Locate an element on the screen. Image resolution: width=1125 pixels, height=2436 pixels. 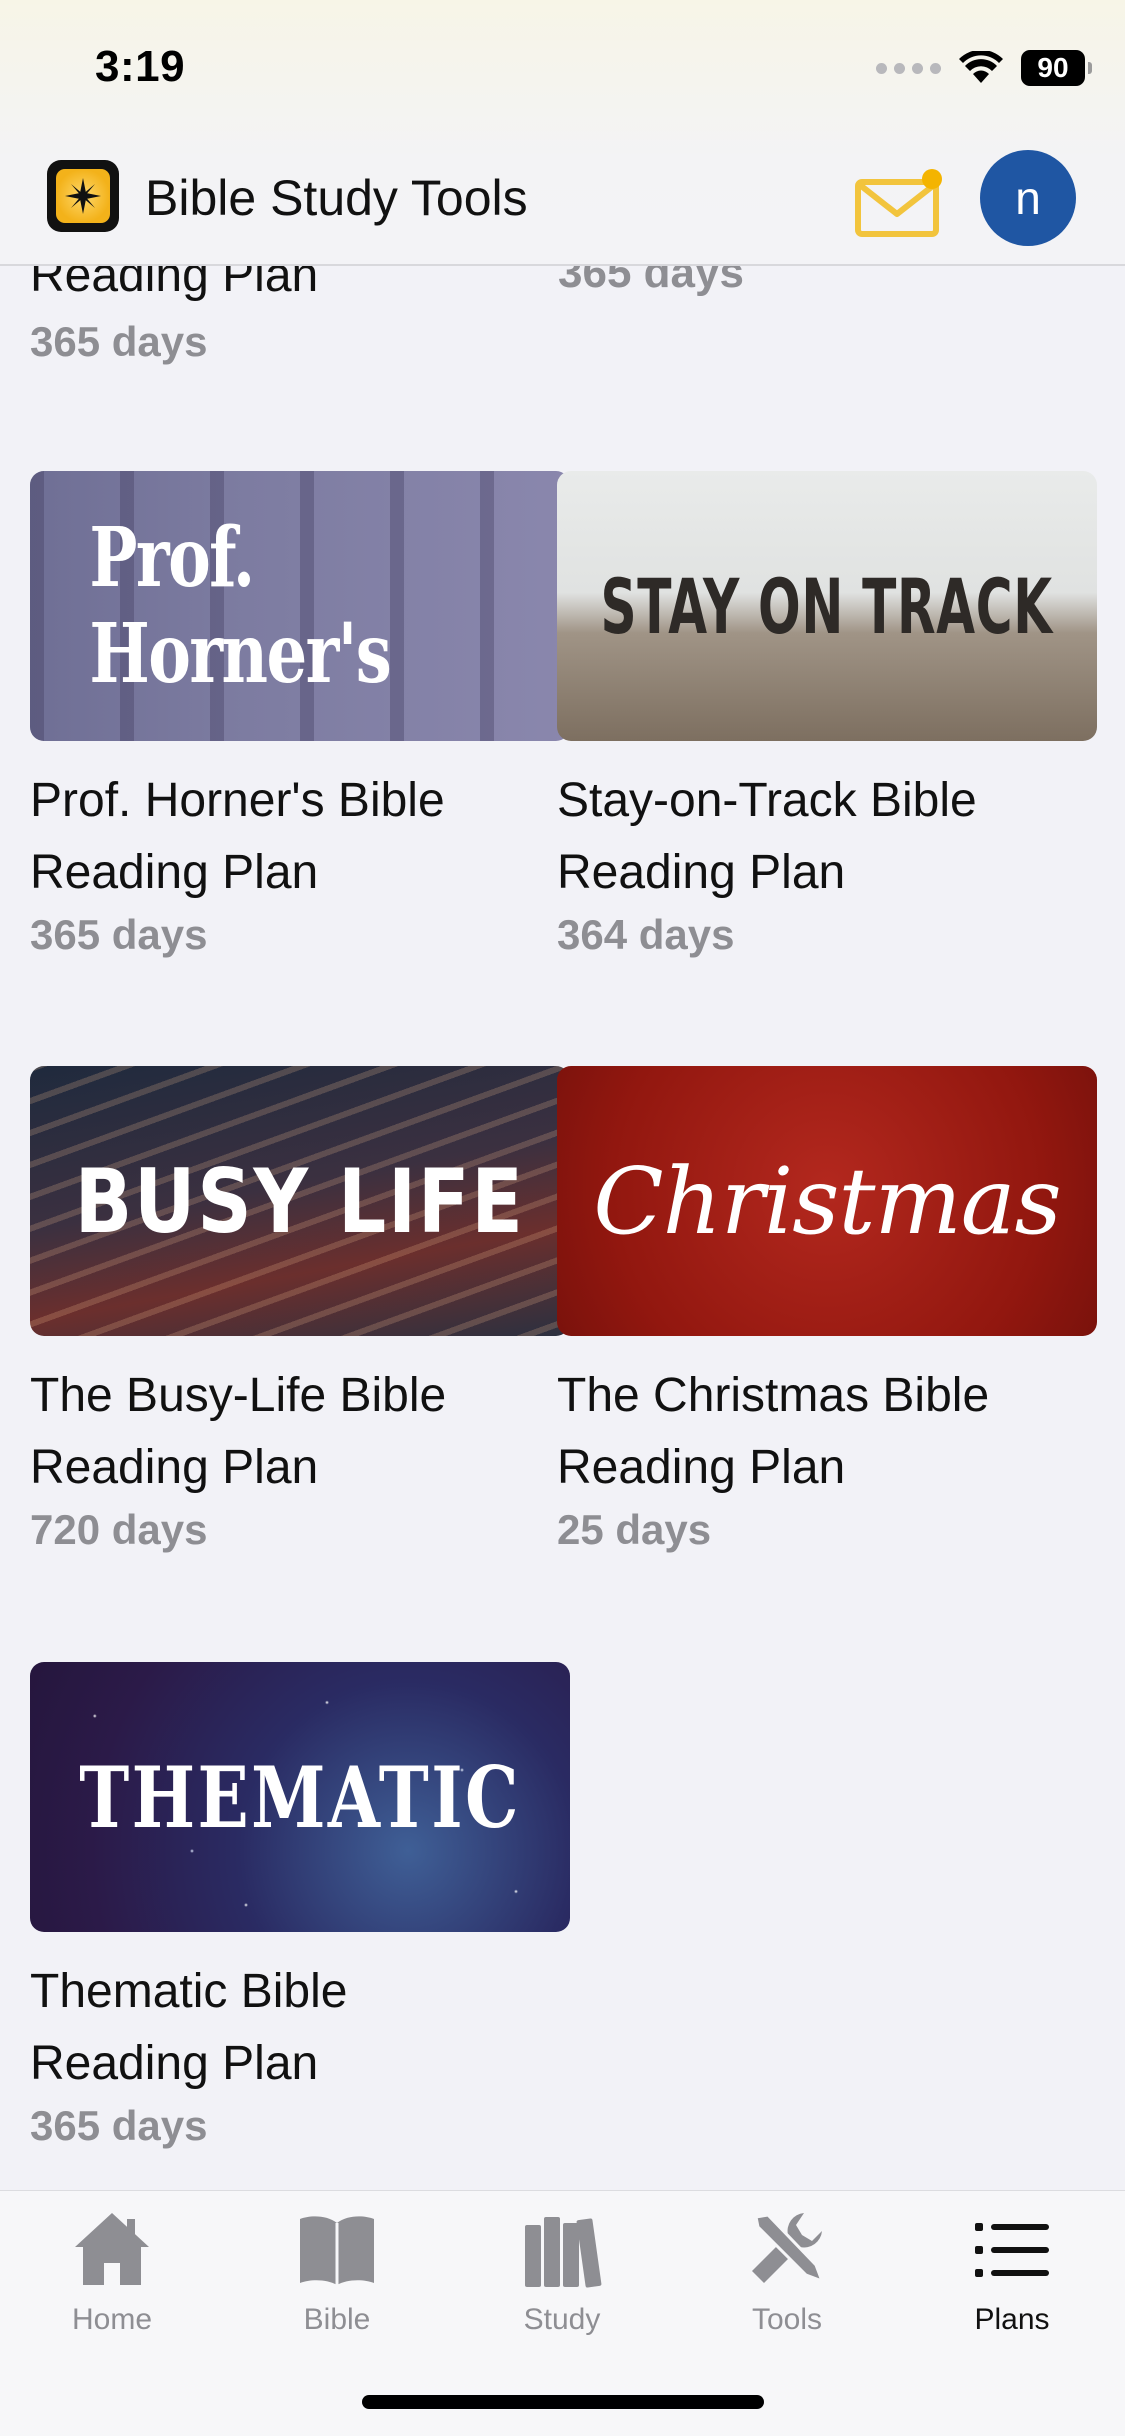
plan-image-text: THEMATIC is located at coordinates (300, 1797).